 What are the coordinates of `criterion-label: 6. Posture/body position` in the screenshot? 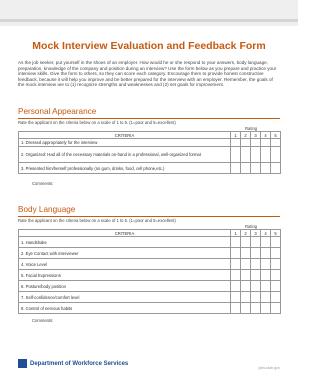 It's located at (124, 286).